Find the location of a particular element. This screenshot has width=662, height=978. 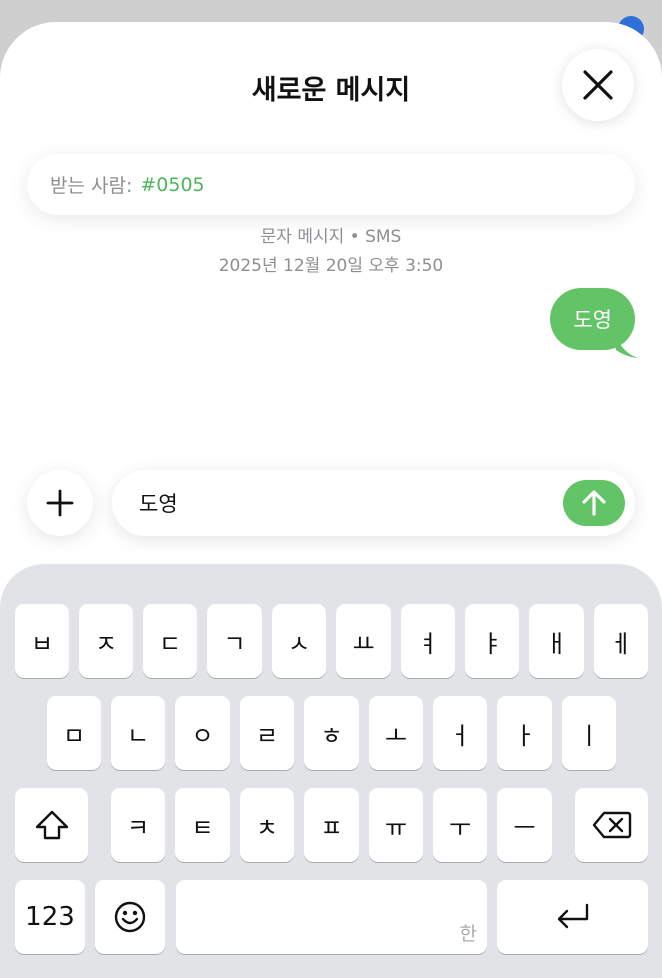

key: ㅜ is located at coordinates (460, 825).